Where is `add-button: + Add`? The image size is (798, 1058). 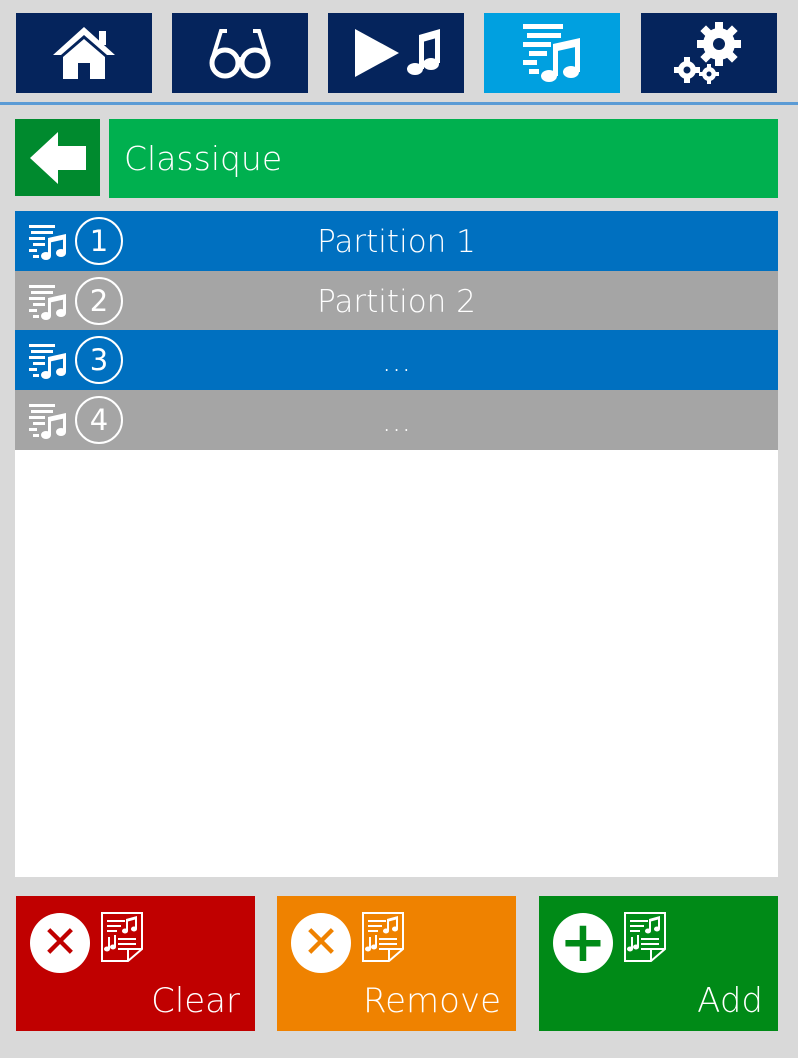 add-button: + Add is located at coordinates (658, 963).